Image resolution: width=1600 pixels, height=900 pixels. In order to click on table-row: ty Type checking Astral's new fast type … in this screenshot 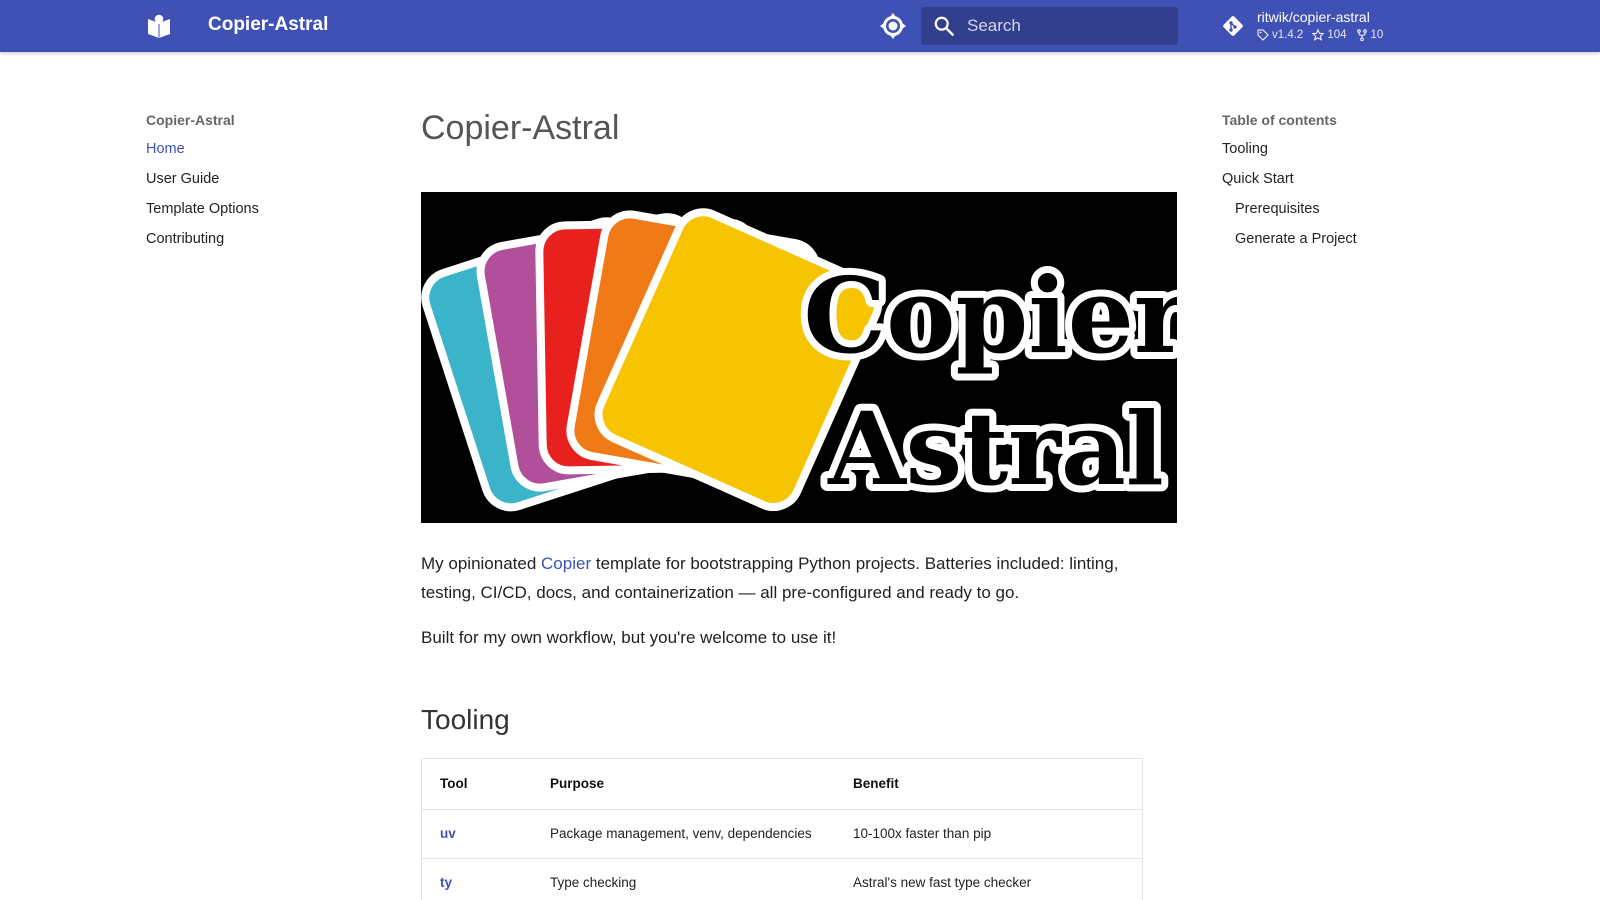, I will do `click(782, 879)`.